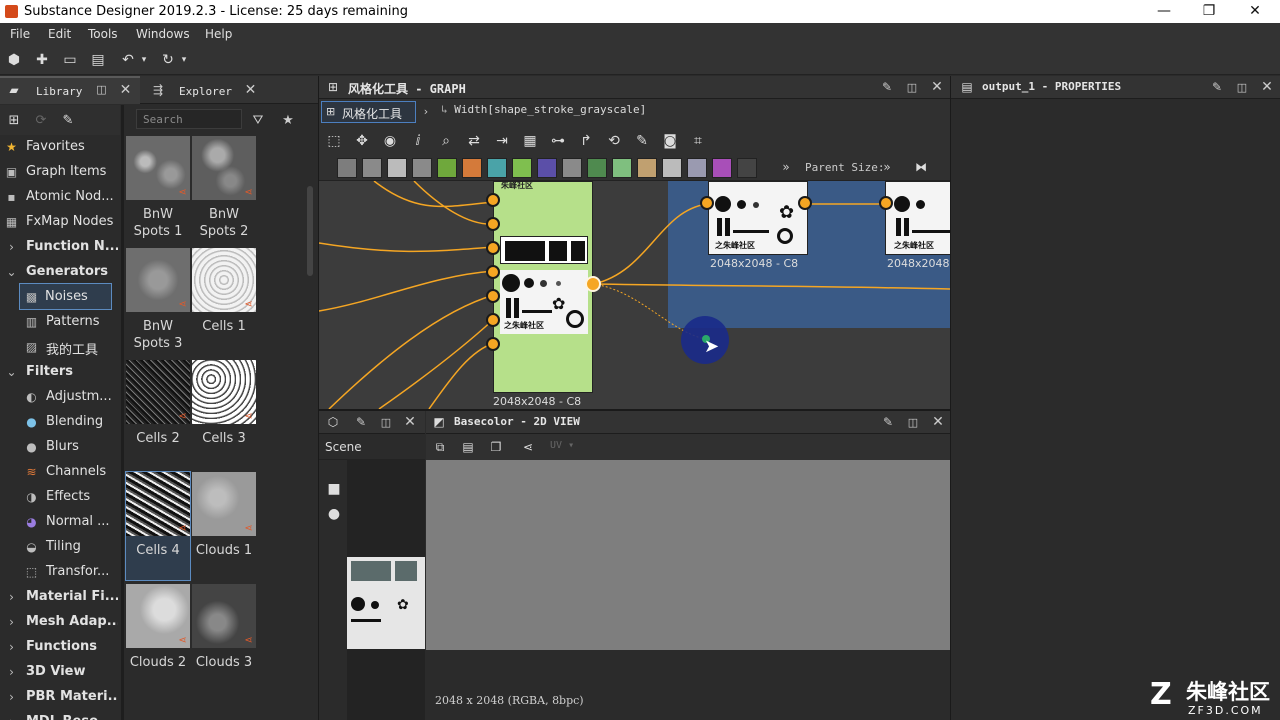  What do you see at coordinates (530, 141) in the screenshot?
I see `layout-icon: ▦` at bounding box center [530, 141].